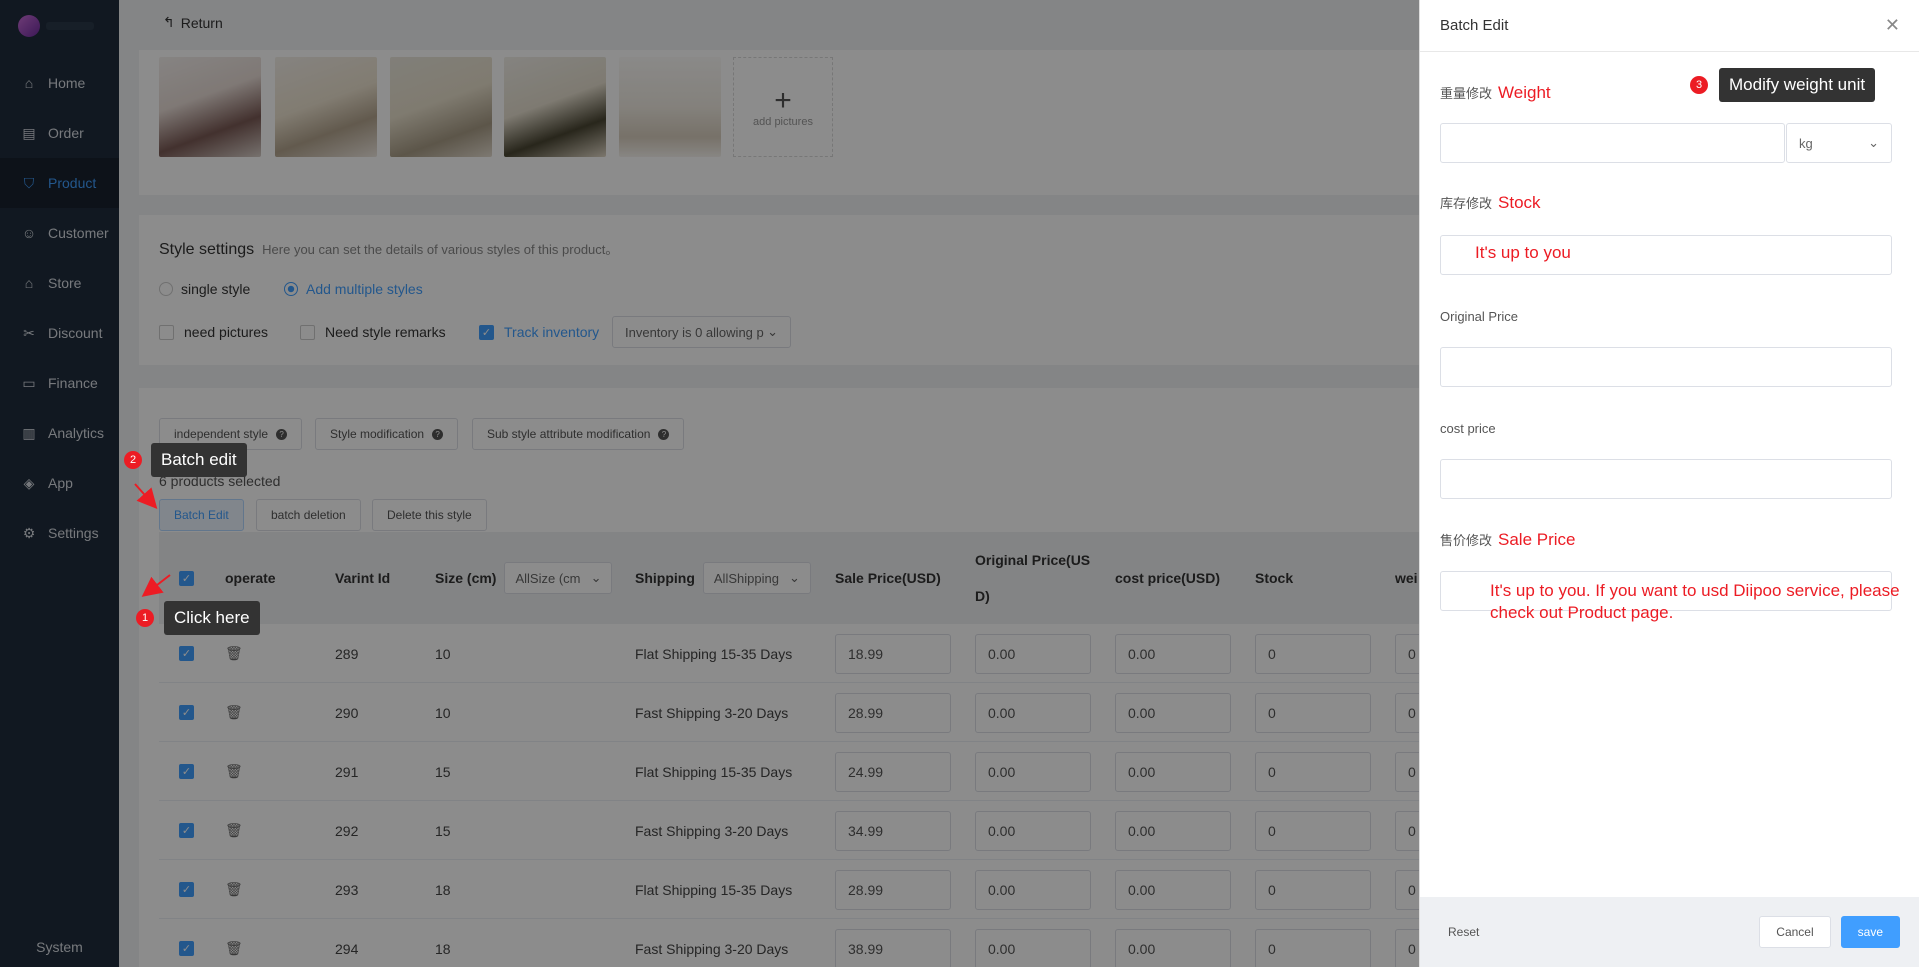 Image resolution: width=1919 pixels, height=967 pixels. I want to click on stock-note: Stock, so click(1519, 202).